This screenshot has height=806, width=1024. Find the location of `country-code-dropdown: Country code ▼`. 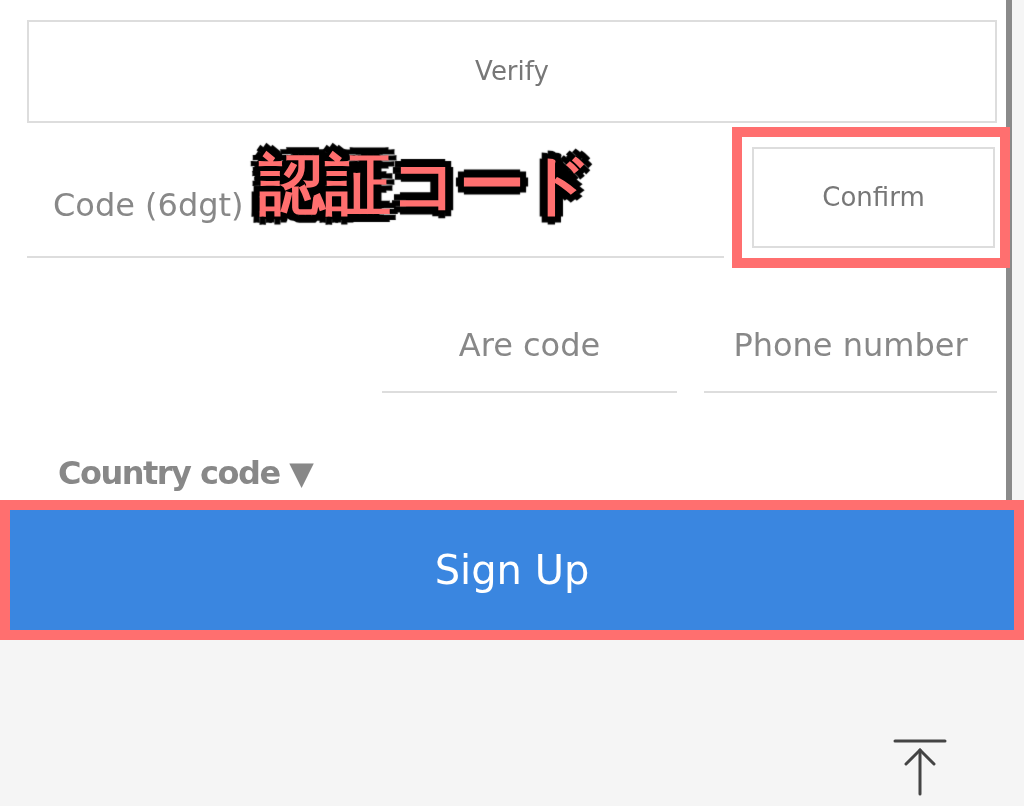

country-code-dropdown: Country code ▼ is located at coordinates (185, 473).